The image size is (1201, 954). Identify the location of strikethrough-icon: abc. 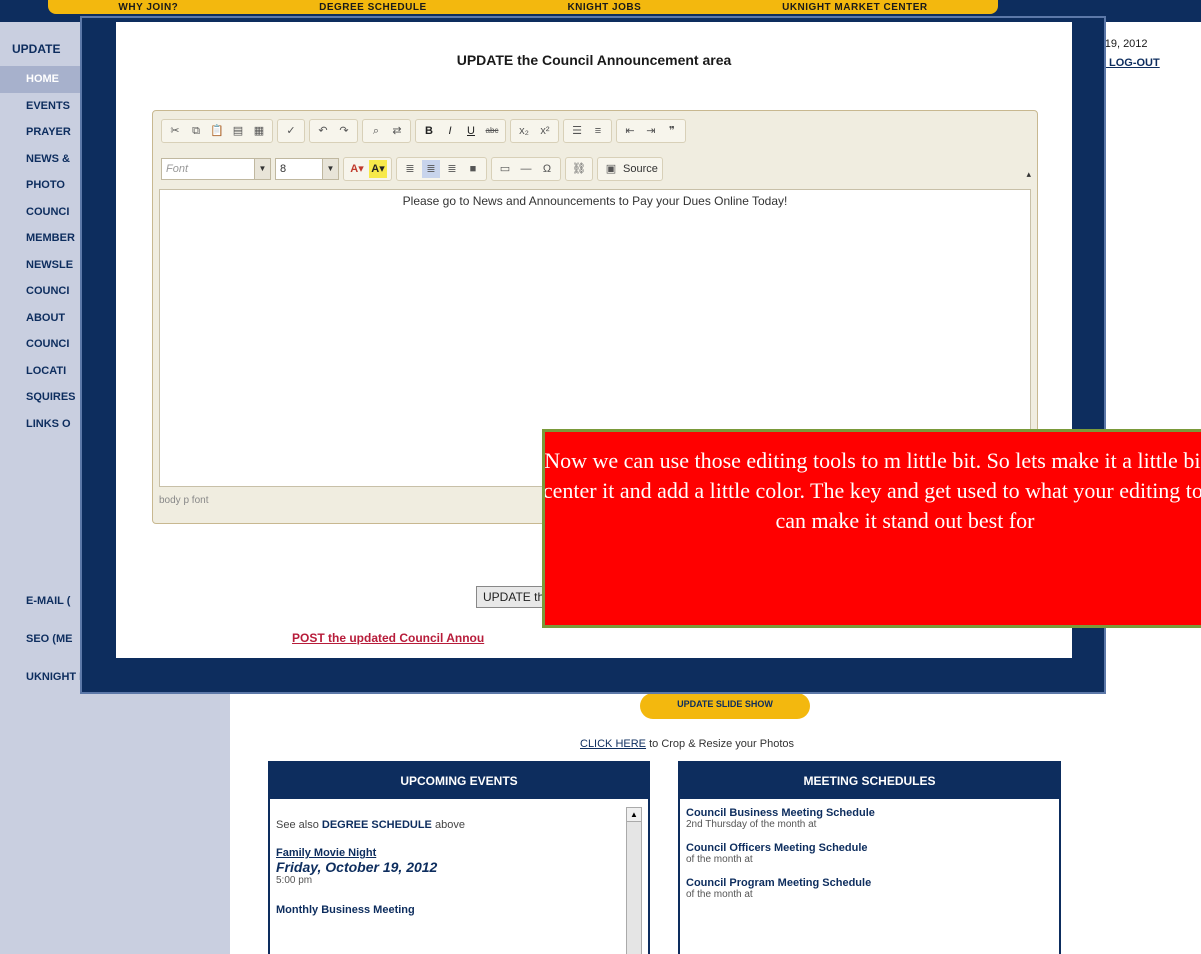
(492, 131).